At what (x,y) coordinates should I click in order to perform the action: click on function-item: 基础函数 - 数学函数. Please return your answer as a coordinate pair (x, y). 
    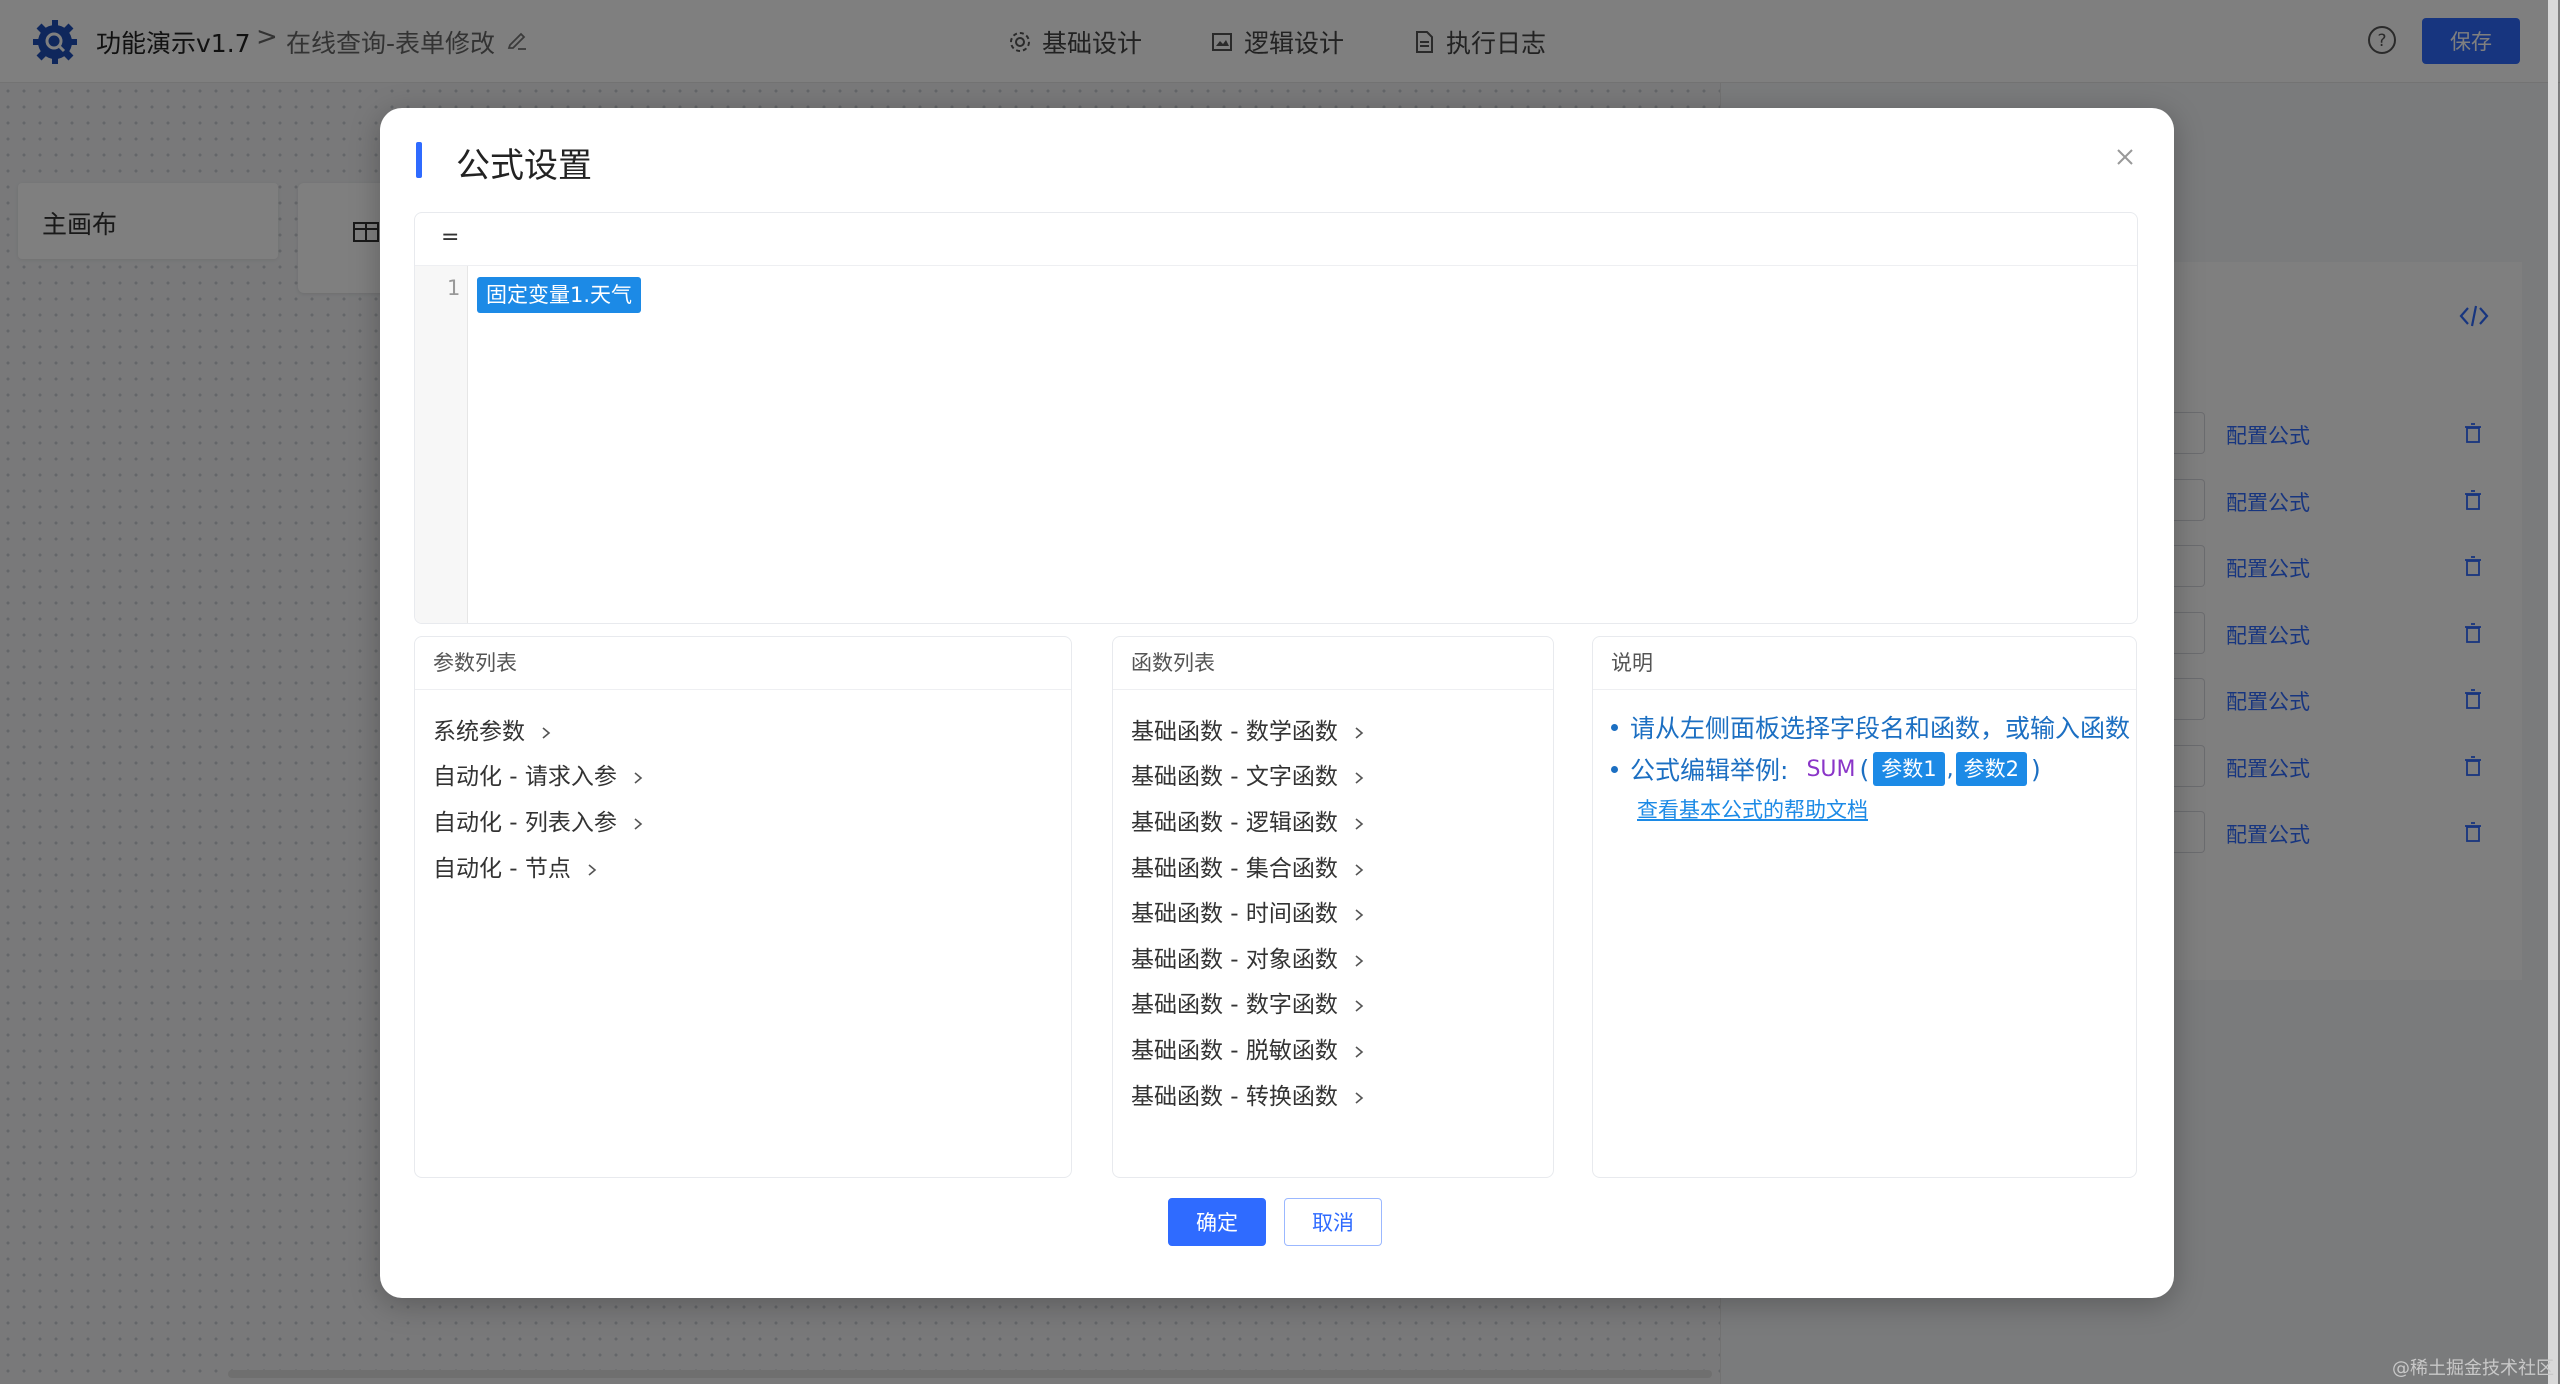
    Looking at the image, I should click on (1342, 729).